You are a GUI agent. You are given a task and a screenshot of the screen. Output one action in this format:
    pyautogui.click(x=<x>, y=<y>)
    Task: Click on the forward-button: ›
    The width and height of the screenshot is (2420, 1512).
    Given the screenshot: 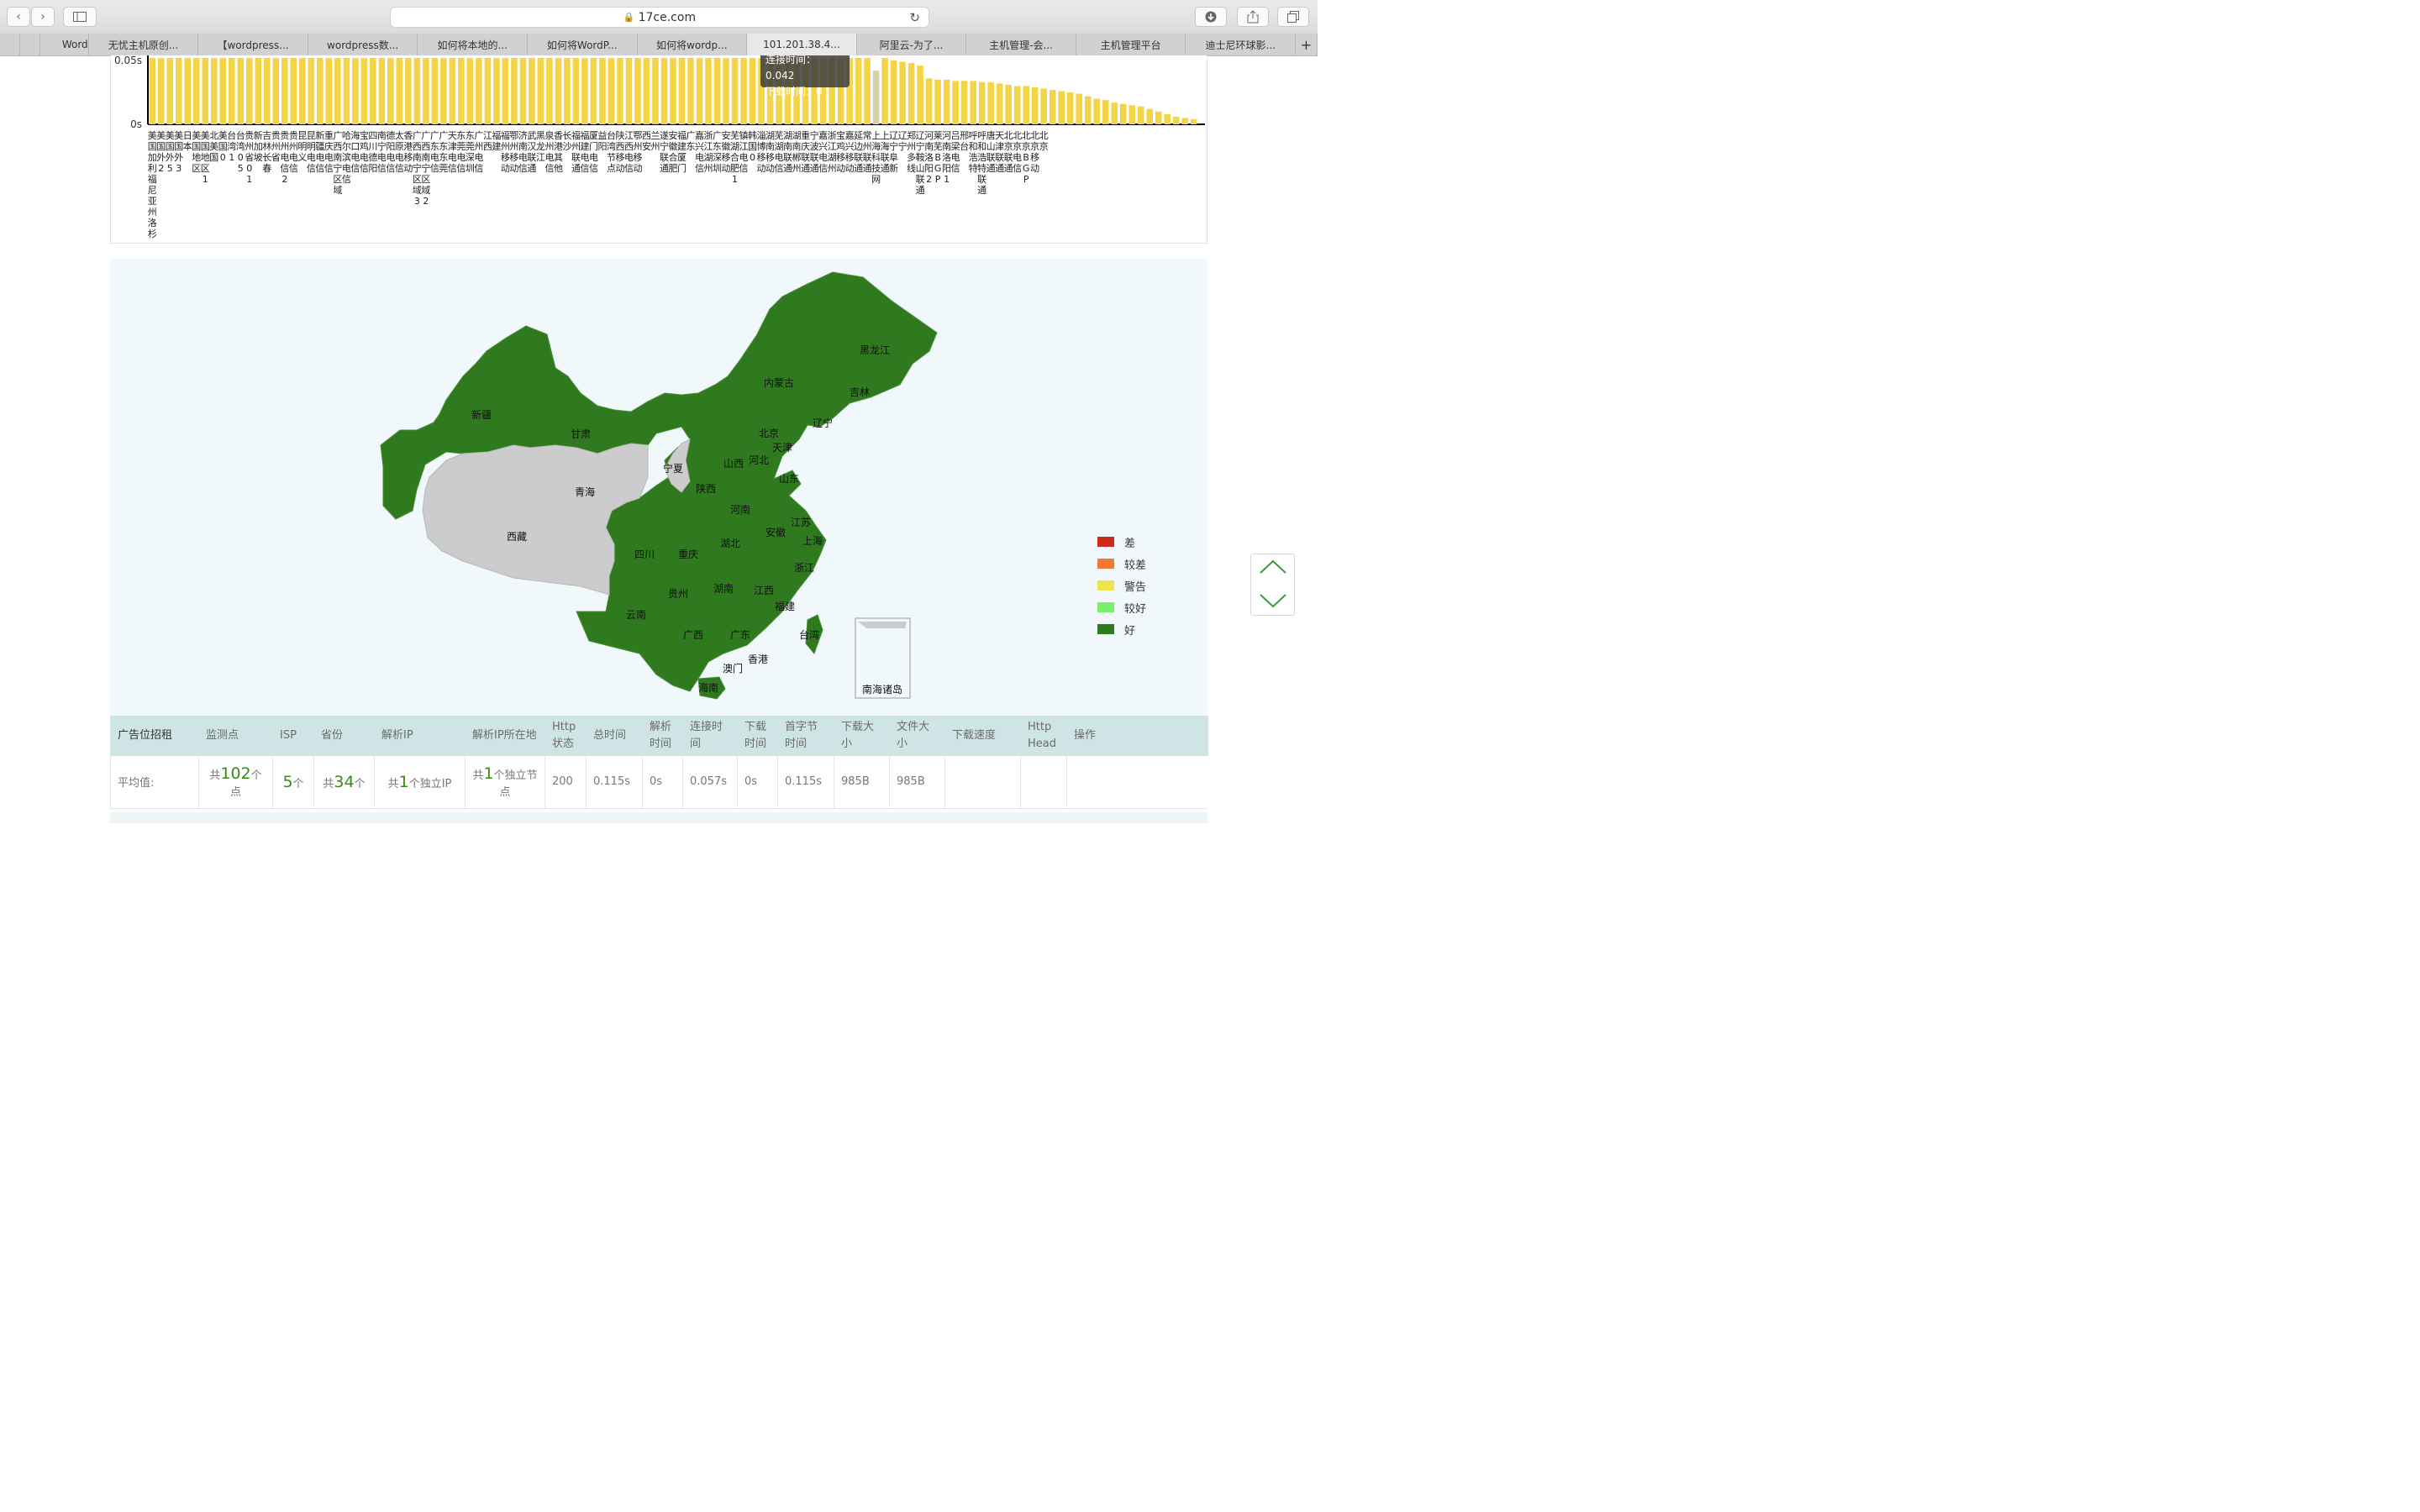 What is the action you would take?
    pyautogui.click(x=43, y=17)
    